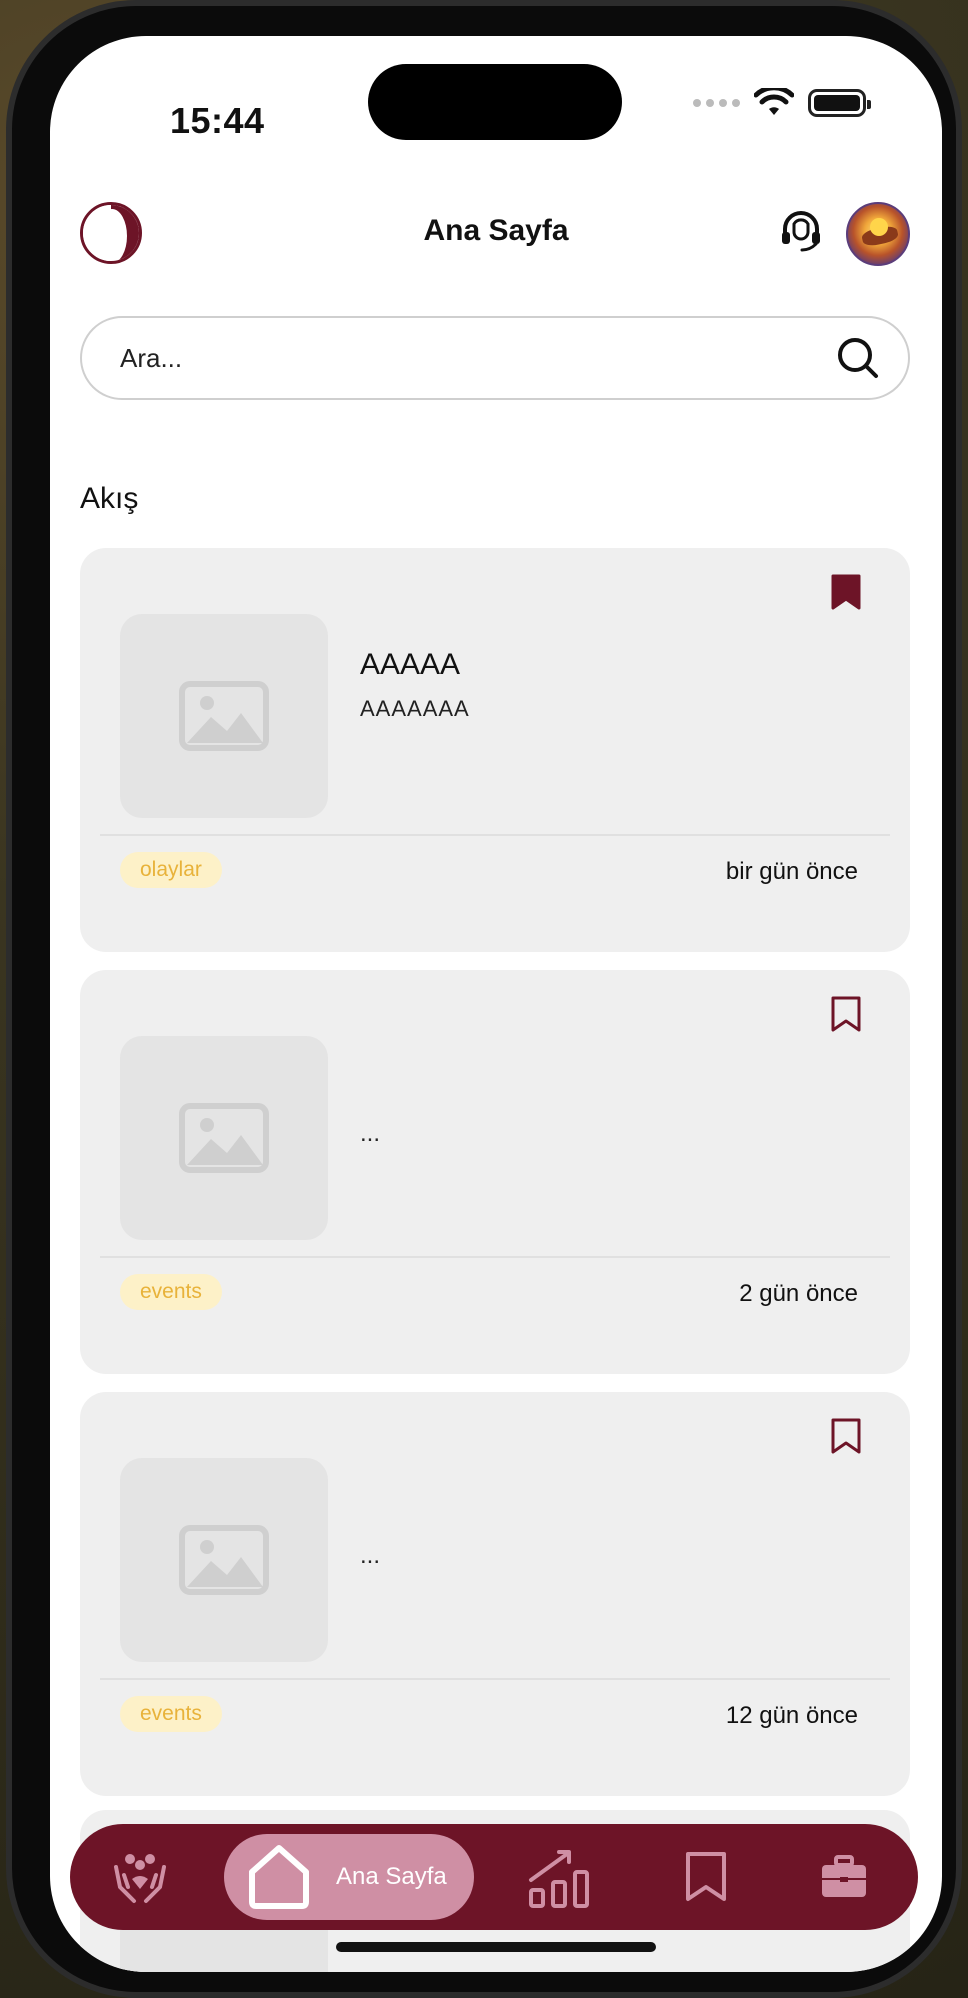  I want to click on user-avatar, so click(878, 234).